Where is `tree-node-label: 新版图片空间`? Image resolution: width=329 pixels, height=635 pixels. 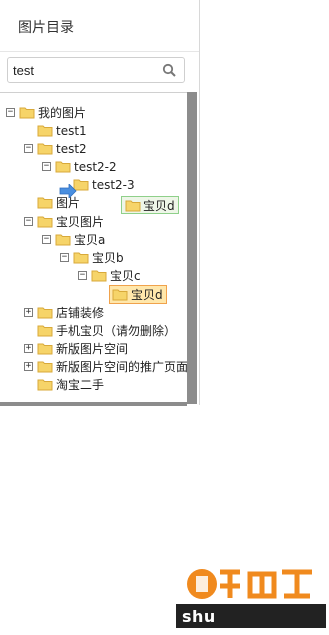
tree-node-label: 新版图片空间 is located at coordinates (92, 349).